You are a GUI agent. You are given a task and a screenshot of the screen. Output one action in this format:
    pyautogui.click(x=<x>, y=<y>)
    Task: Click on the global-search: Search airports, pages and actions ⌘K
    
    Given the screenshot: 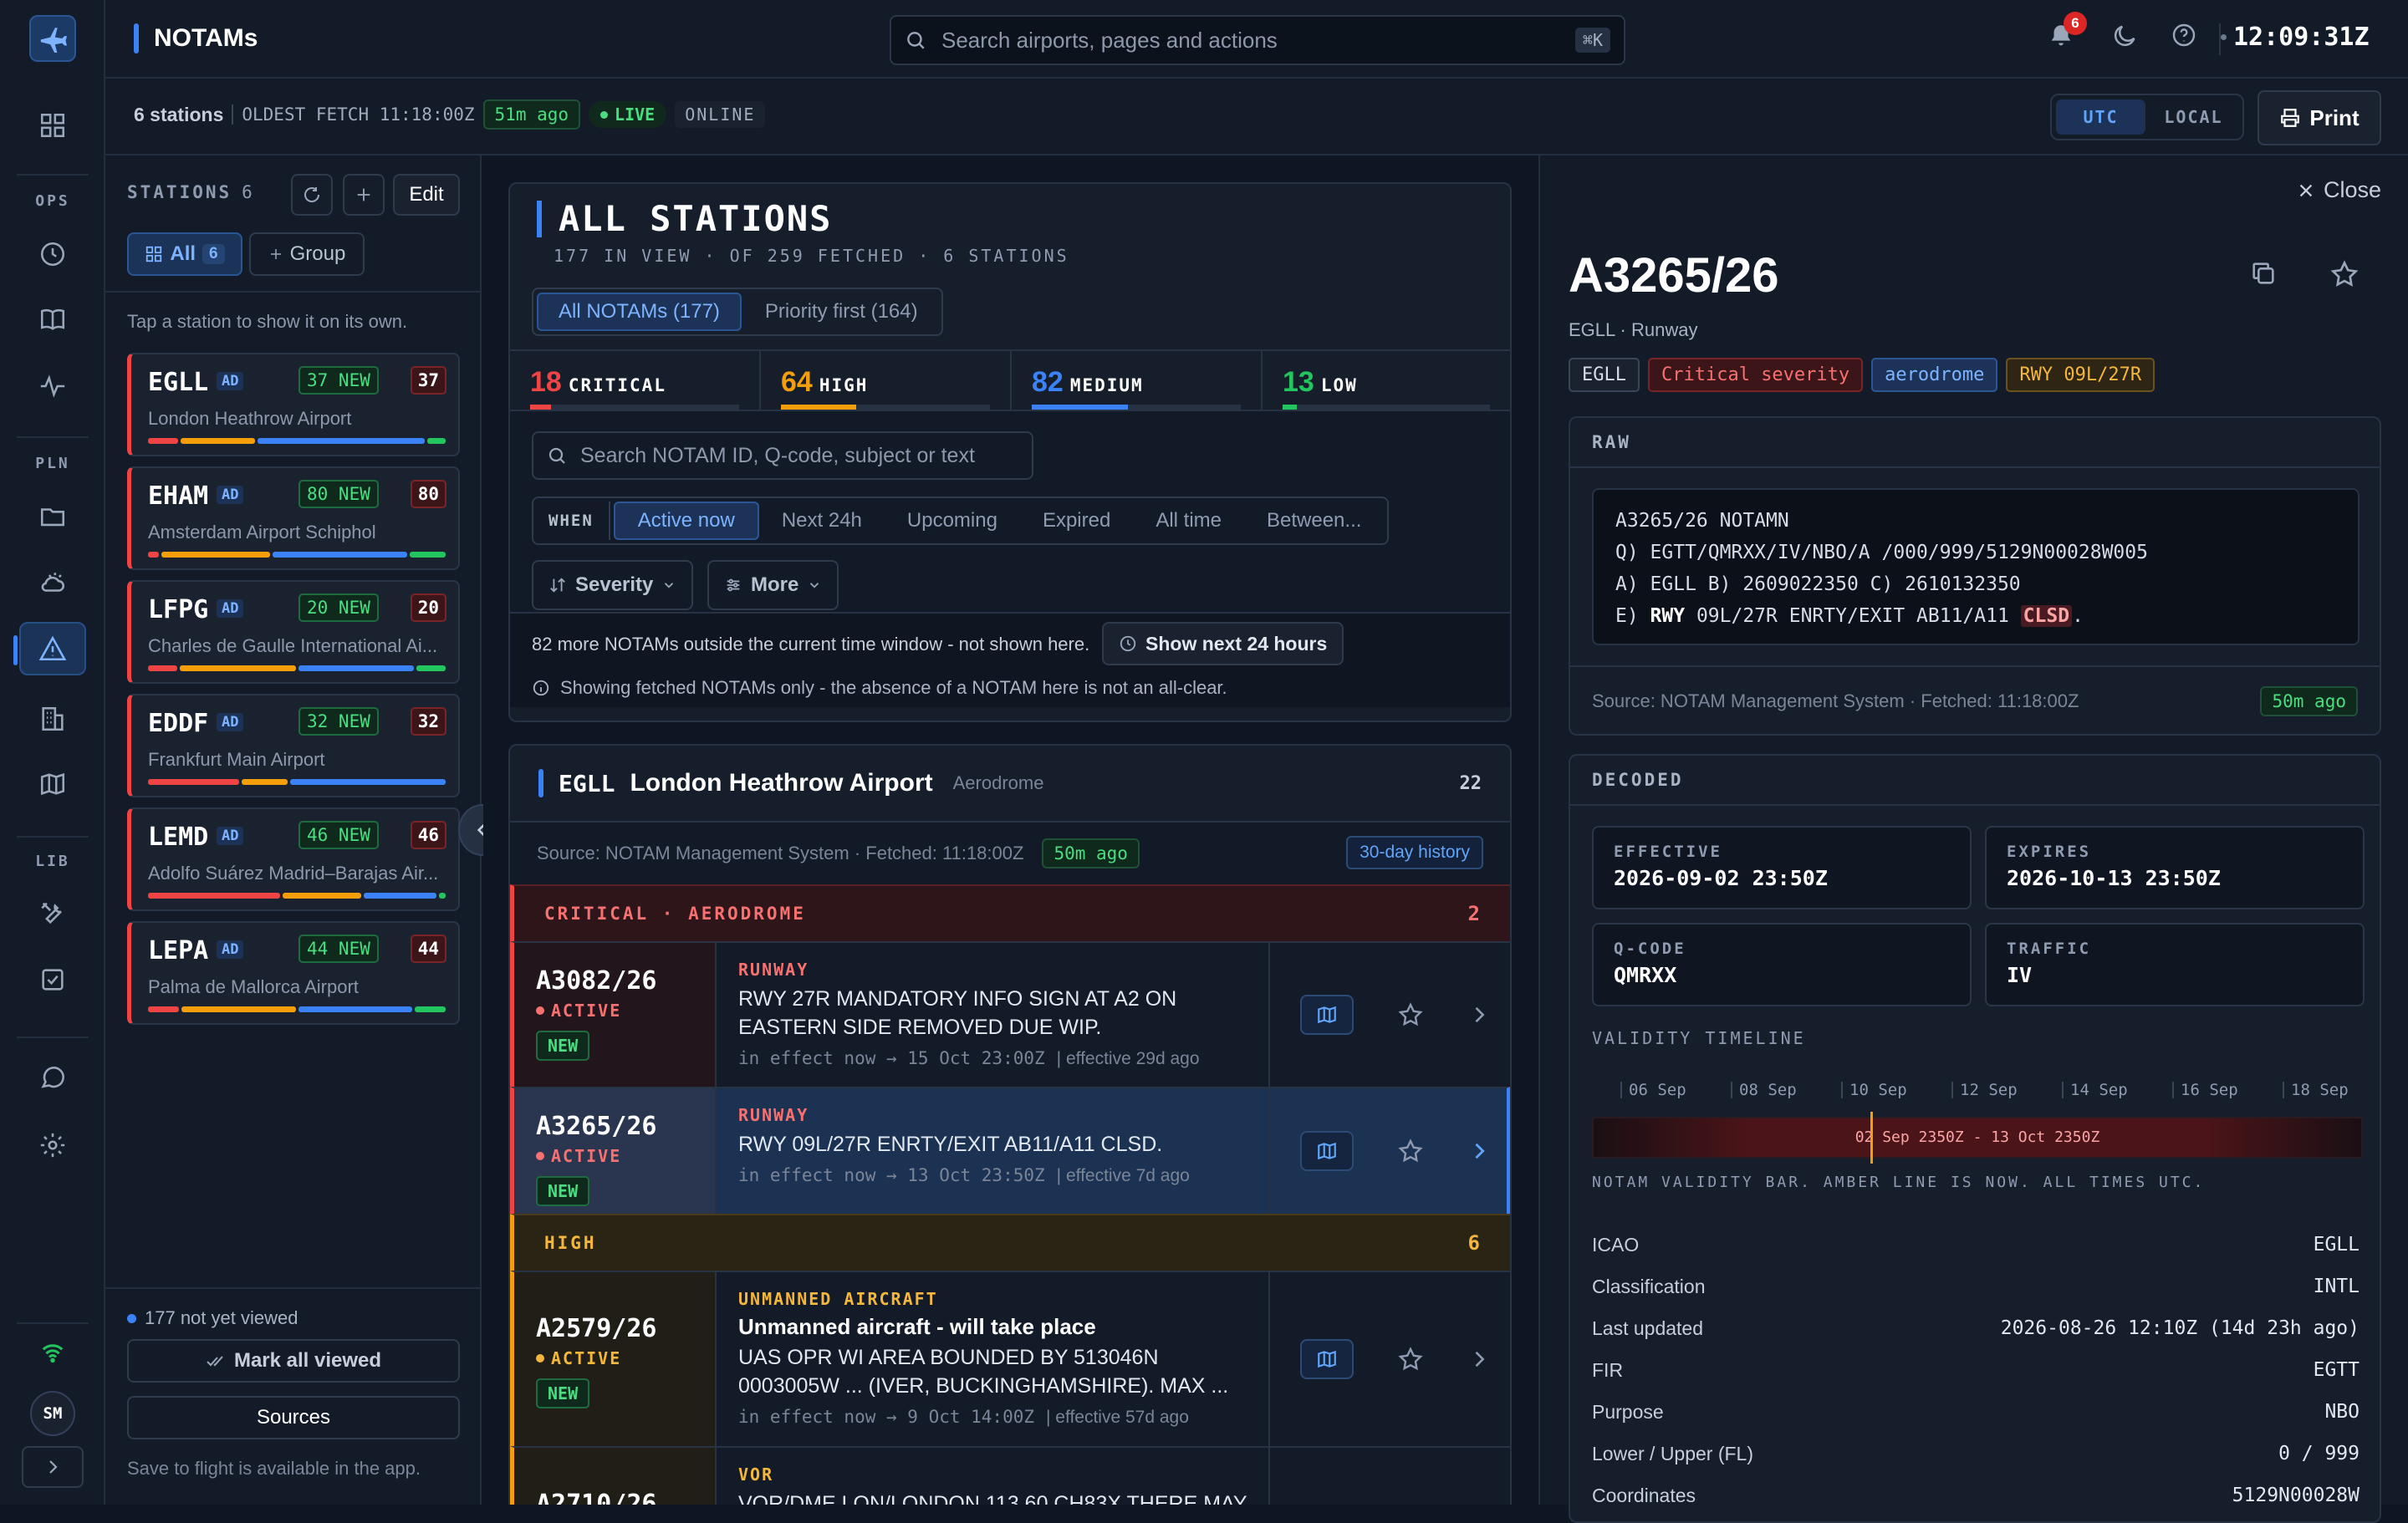 What is the action you would take?
    pyautogui.click(x=1257, y=40)
    